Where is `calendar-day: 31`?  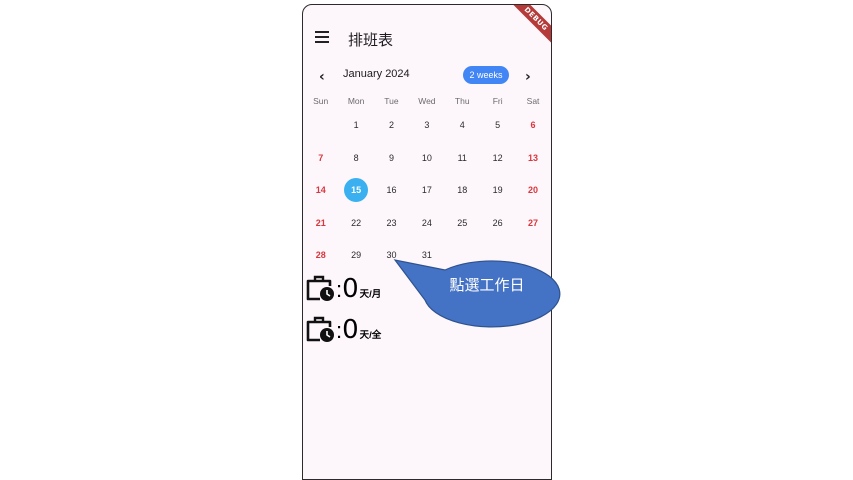 calendar-day: 31 is located at coordinates (426, 255).